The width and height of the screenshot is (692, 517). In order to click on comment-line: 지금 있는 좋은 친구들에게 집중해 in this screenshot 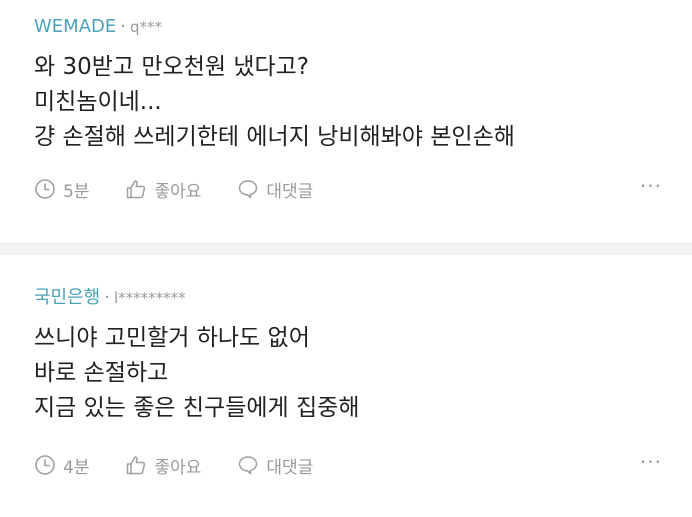, I will do `click(197, 408)`.